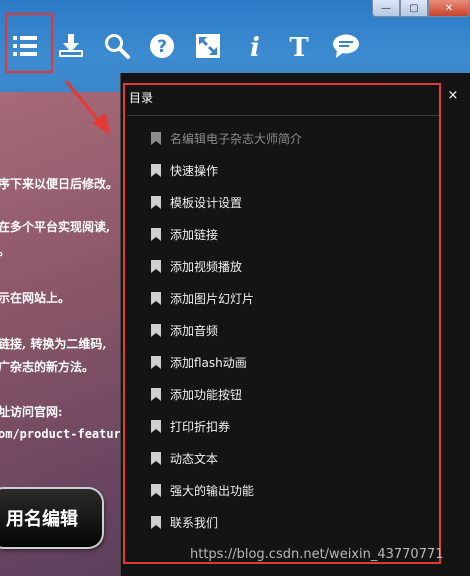 Image resolution: width=470 pixels, height=576 pixels. I want to click on toc-item-label: 快速操作, so click(194, 171).